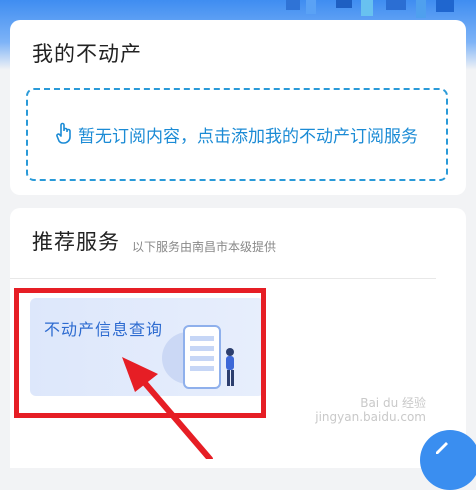 The width and height of the screenshot is (476, 490). Describe the element at coordinates (393, 403) in the screenshot. I see `watermark-line1: Bai du 经验` at that location.